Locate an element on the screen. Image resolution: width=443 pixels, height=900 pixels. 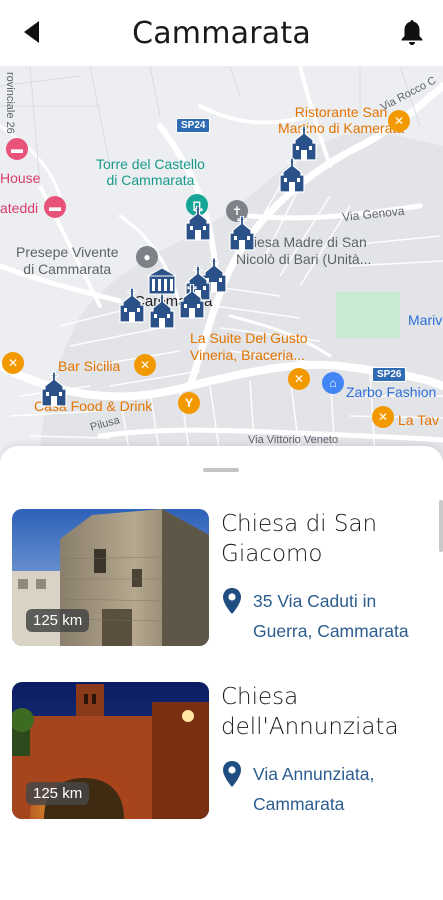
road-shield: SP24 is located at coordinates (193, 125).